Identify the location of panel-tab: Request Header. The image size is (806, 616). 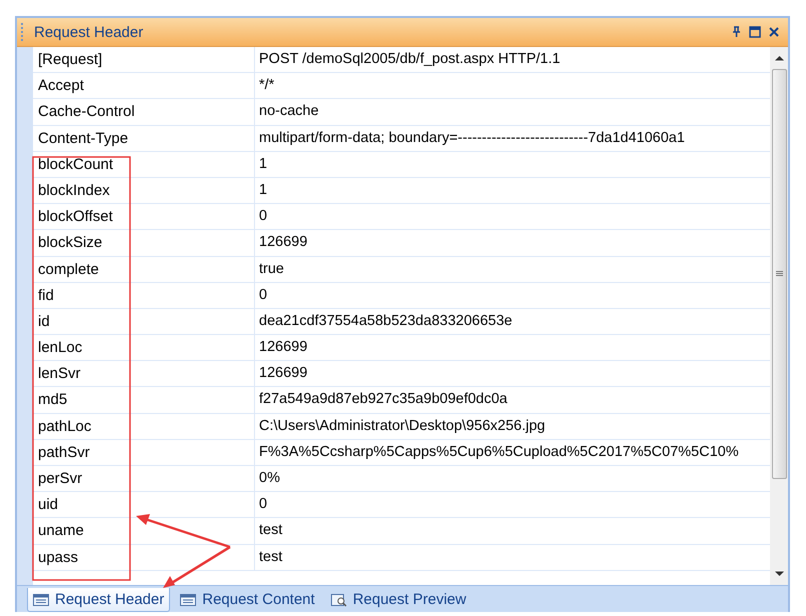
(98, 600).